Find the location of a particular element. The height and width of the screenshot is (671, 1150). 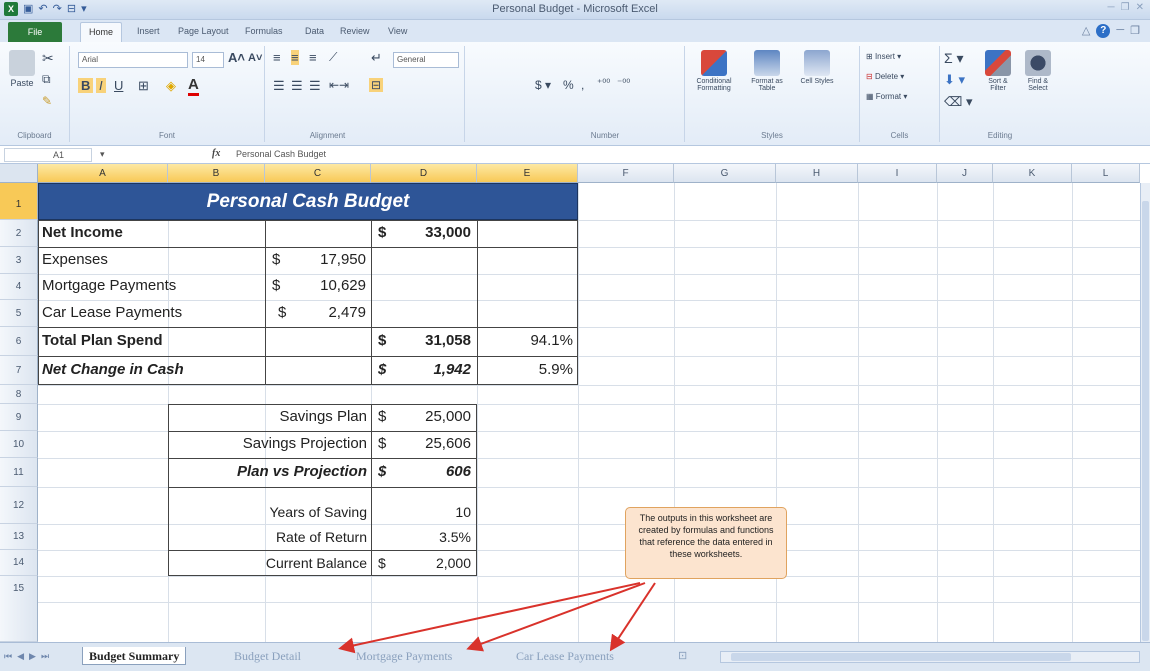

col-header-a: A is located at coordinates (103, 173).